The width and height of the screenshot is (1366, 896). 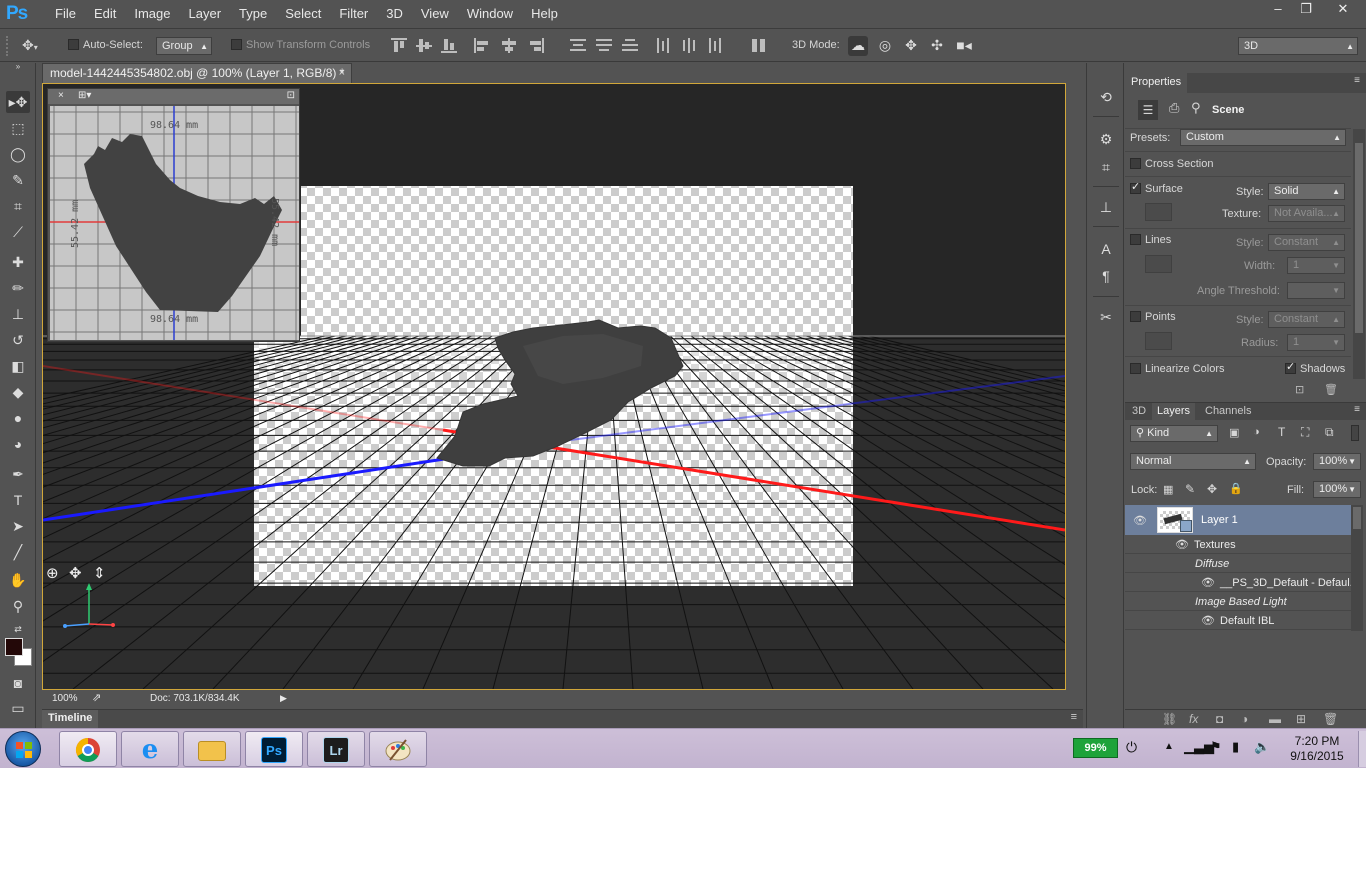 I want to click on surface-color-swatch, so click(x=1158, y=212).